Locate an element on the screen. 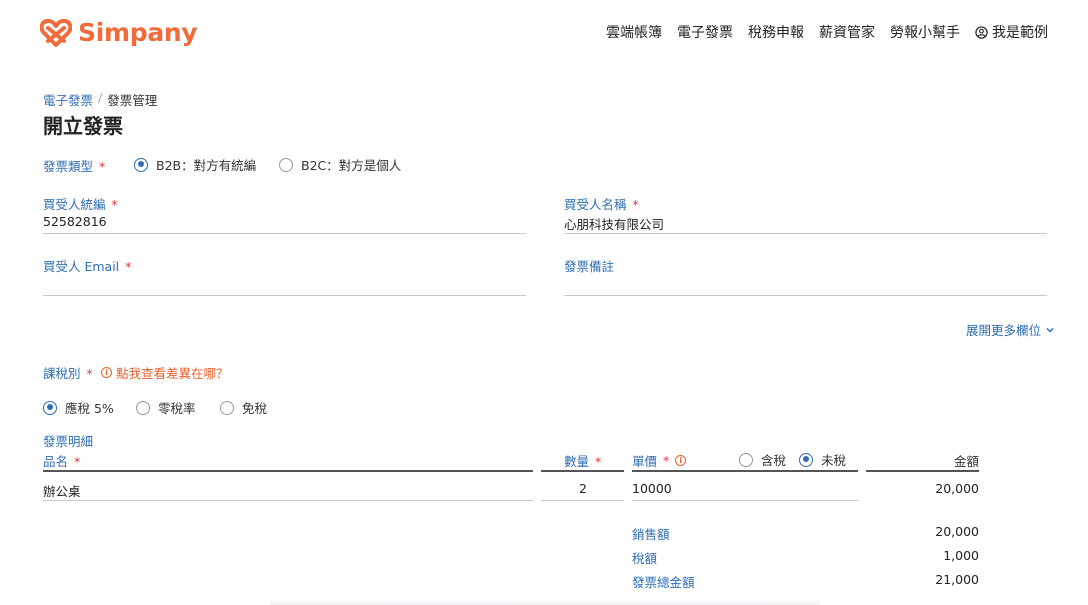 Image resolution: width=1088 pixels, height=605 pixels. radio-exempt-label: 免稅 is located at coordinates (255, 408).